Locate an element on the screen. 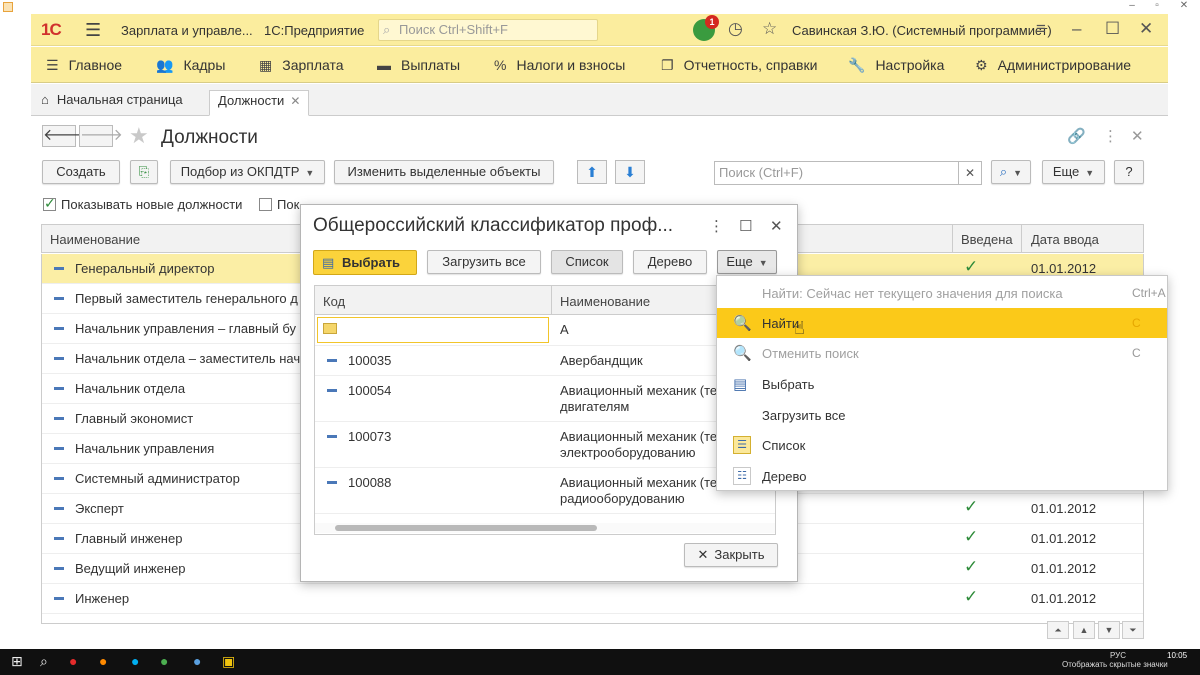 This screenshot has height=675, width=1200. menu-item-select: ▤ Выбрать is located at coordinates (942, 384).